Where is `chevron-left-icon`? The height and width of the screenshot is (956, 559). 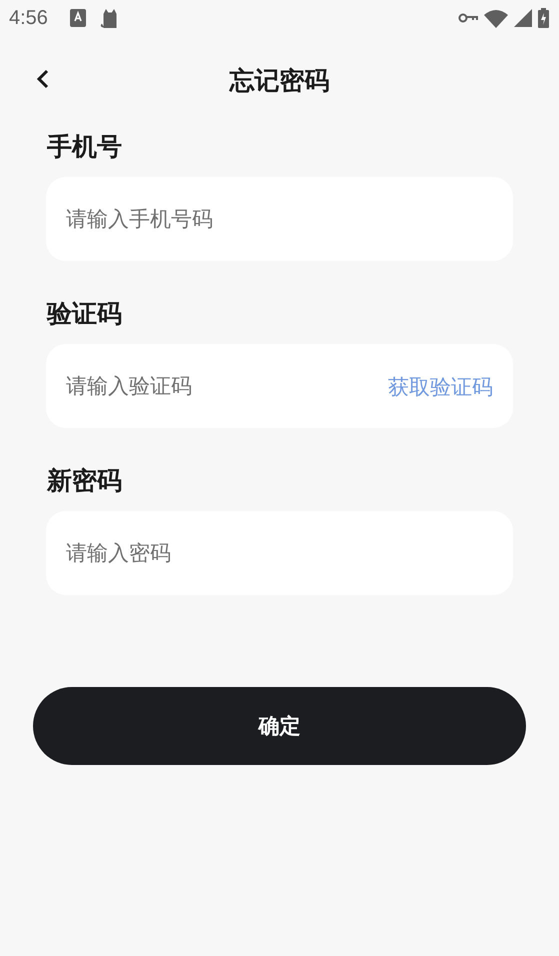 chevron-left-icon is located at coordinates (43, 79).